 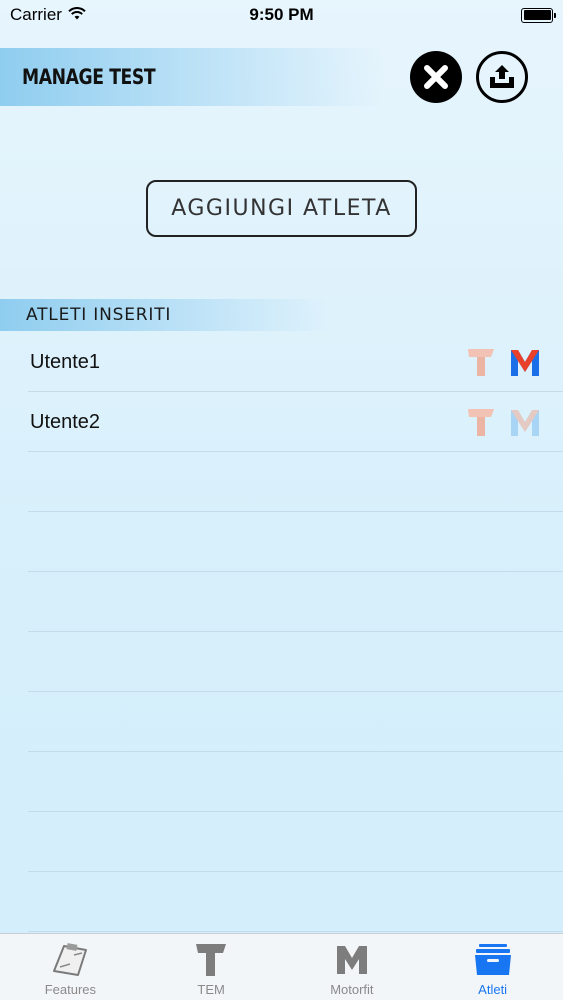 What do you see at coordinates (89, 77) in the screenshot?
I see `page-title: MANAGE TEST` at bounding box center [89, 77].